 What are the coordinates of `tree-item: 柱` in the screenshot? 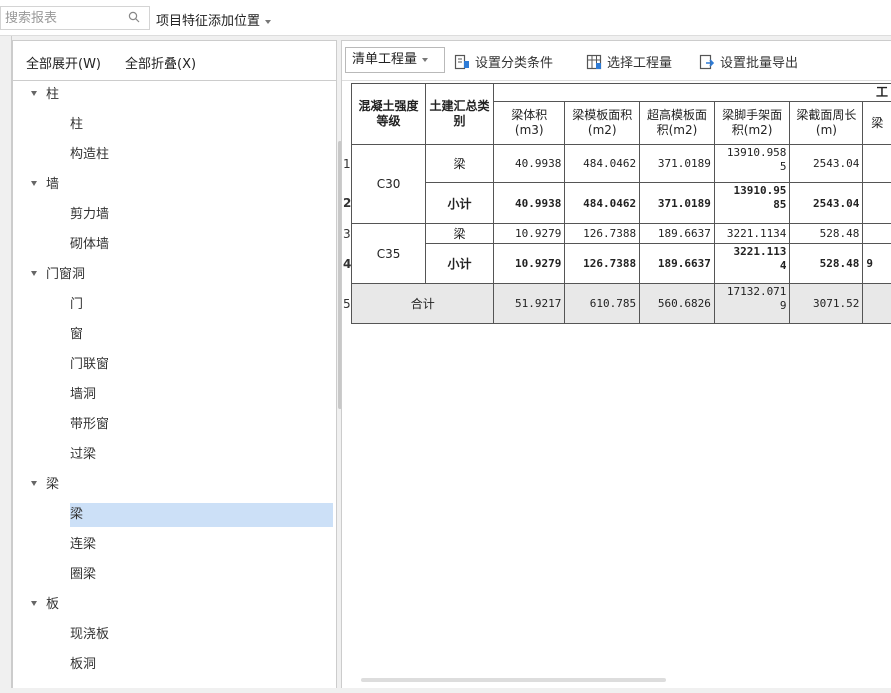 It's located at (195, 125).